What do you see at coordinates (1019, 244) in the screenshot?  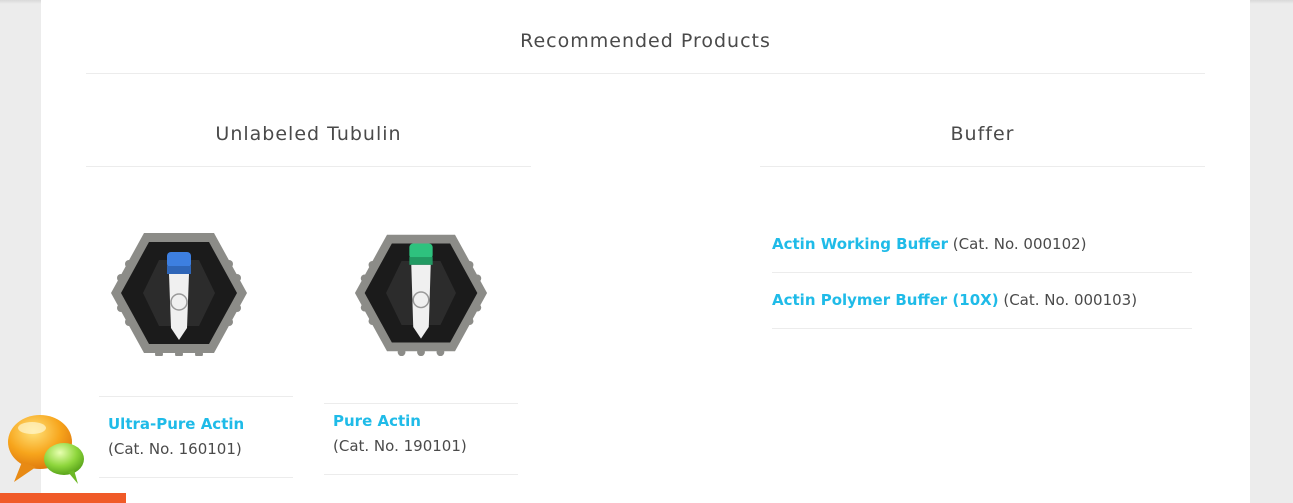 I see `buffer-cat-no: (Cat. No. 000102)` at bounding box center [1019, 244].